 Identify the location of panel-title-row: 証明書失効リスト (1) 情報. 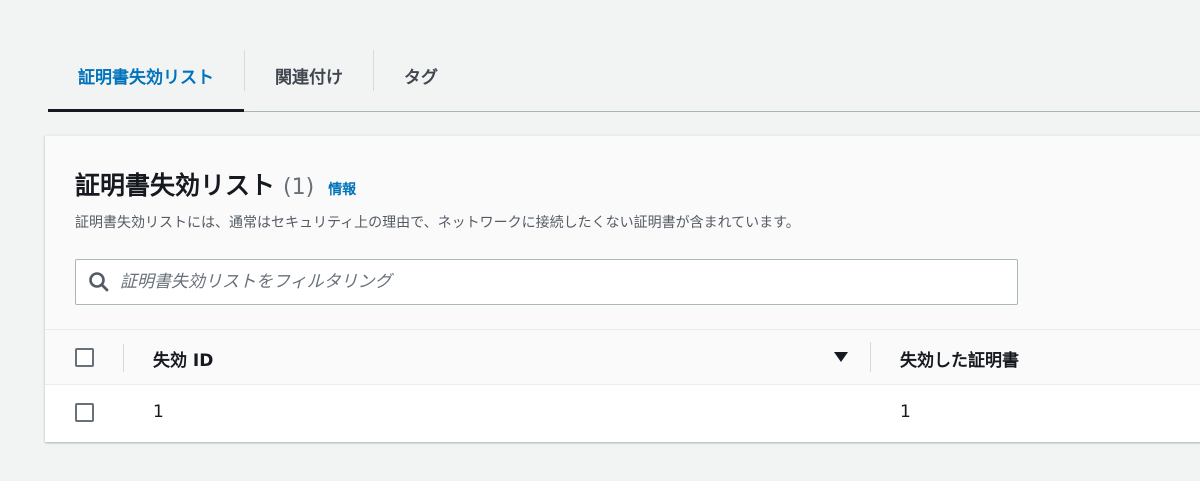
(215, 184).